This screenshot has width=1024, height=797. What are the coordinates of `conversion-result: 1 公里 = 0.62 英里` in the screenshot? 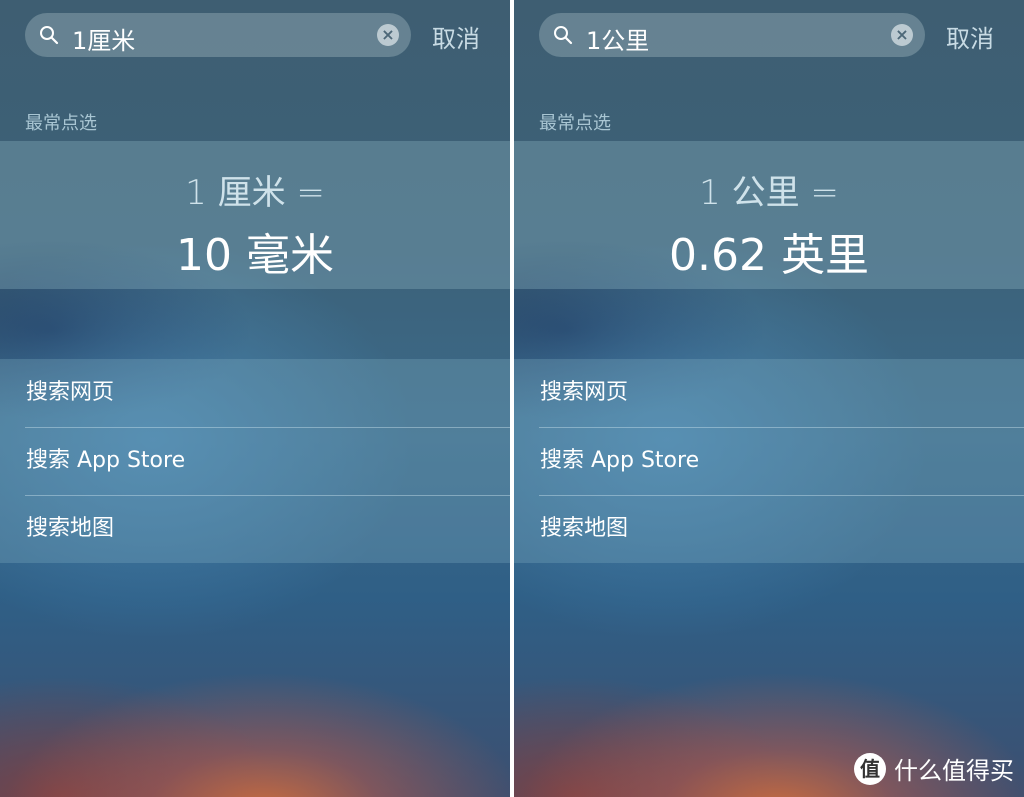 It's located at (769, 215).